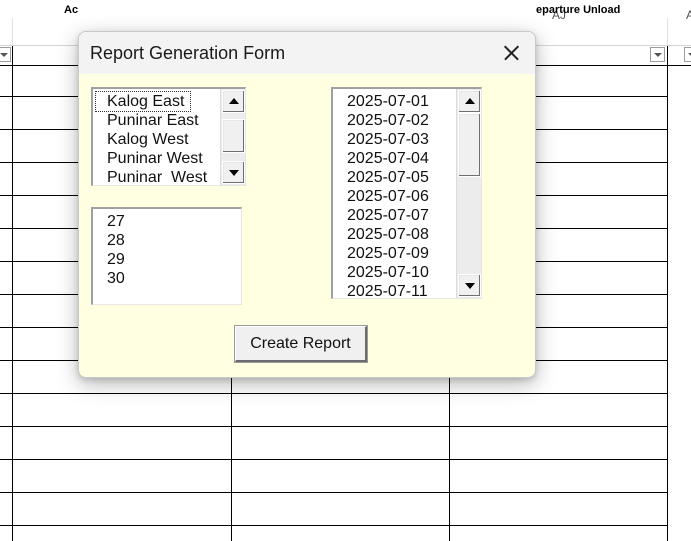 The height and width of the screenshot is (541, 691). Describe the element at coordinates (148, 139) in the screenshot. I see `location-list-item: Kalog West` at that location.